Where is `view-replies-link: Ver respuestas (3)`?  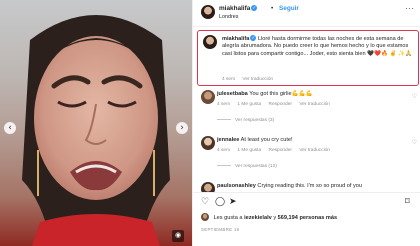
view-replies-link: Ver respuestas (3) is located at coordinates (245, 120).